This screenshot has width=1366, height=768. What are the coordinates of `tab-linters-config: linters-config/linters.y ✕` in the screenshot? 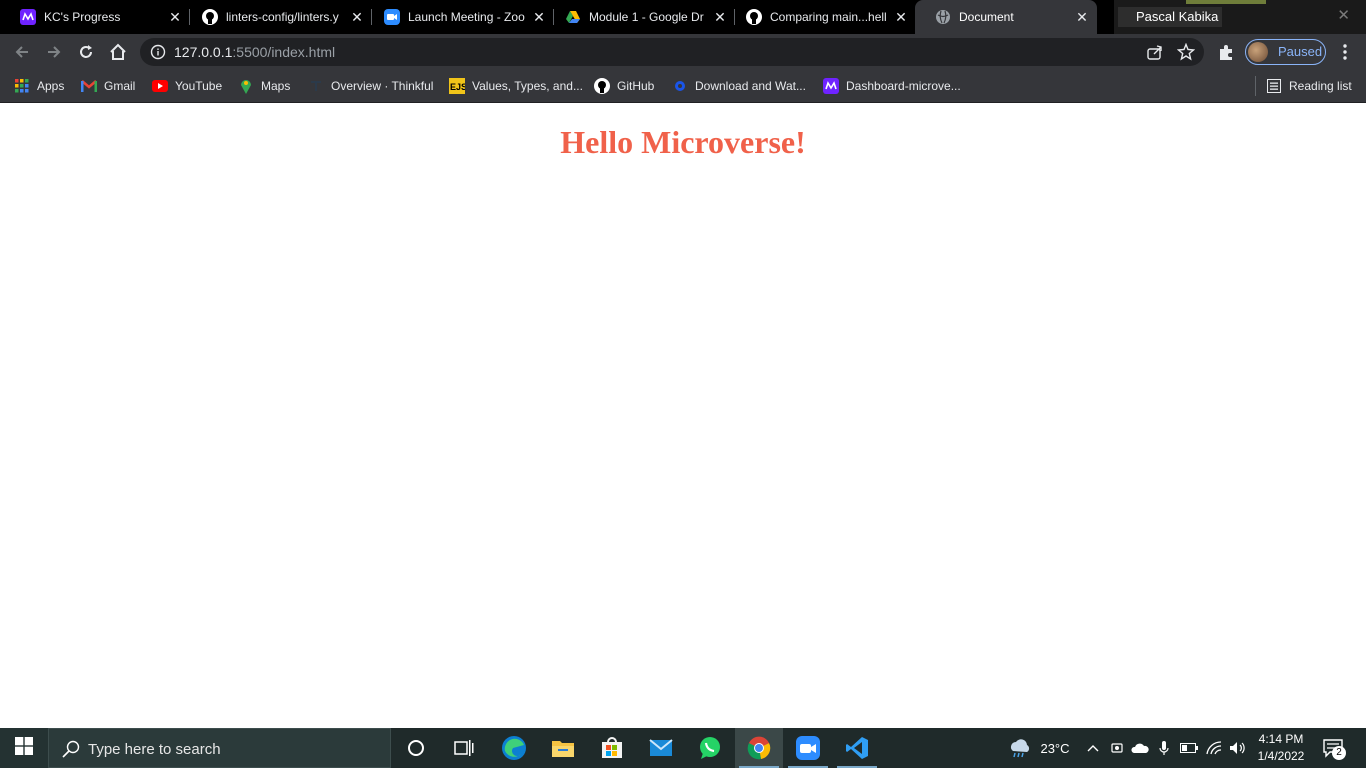 It's located at (277, 17).